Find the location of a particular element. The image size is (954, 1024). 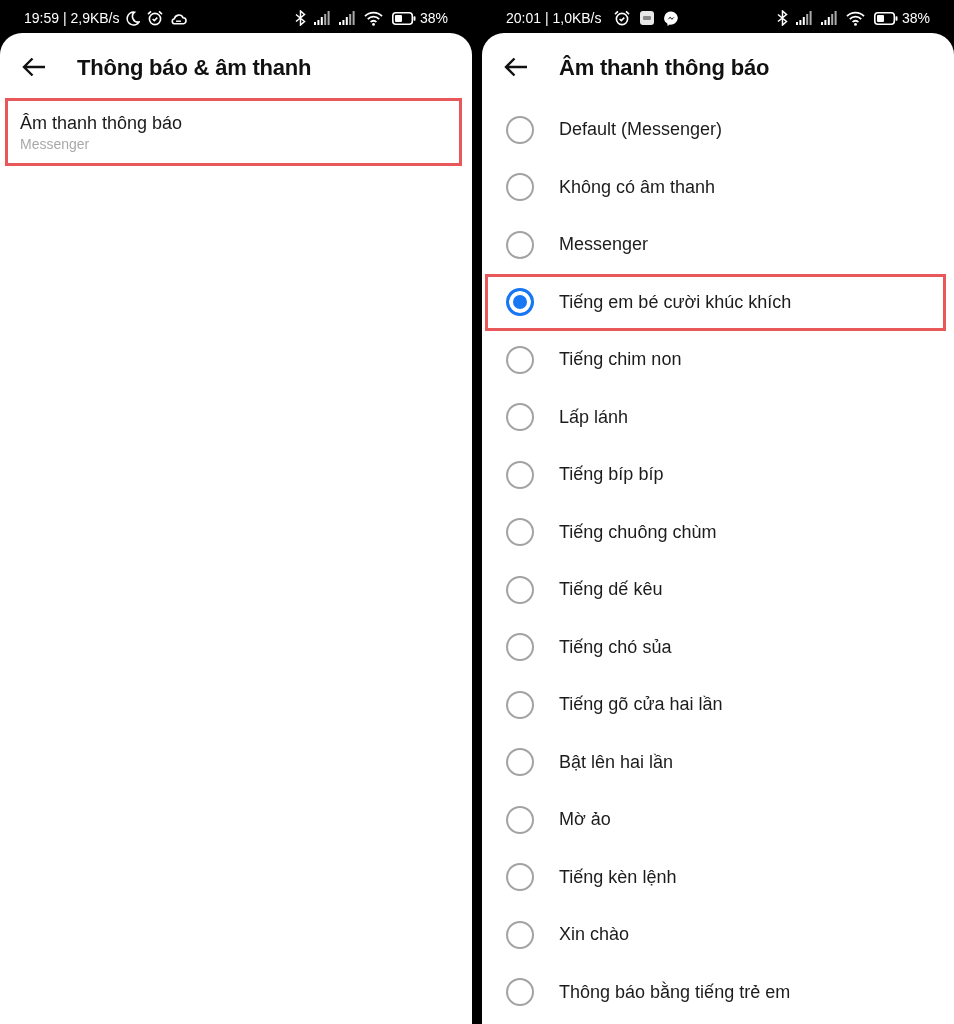

option-label: Mờ ảo is located at coordinates (585, 820).